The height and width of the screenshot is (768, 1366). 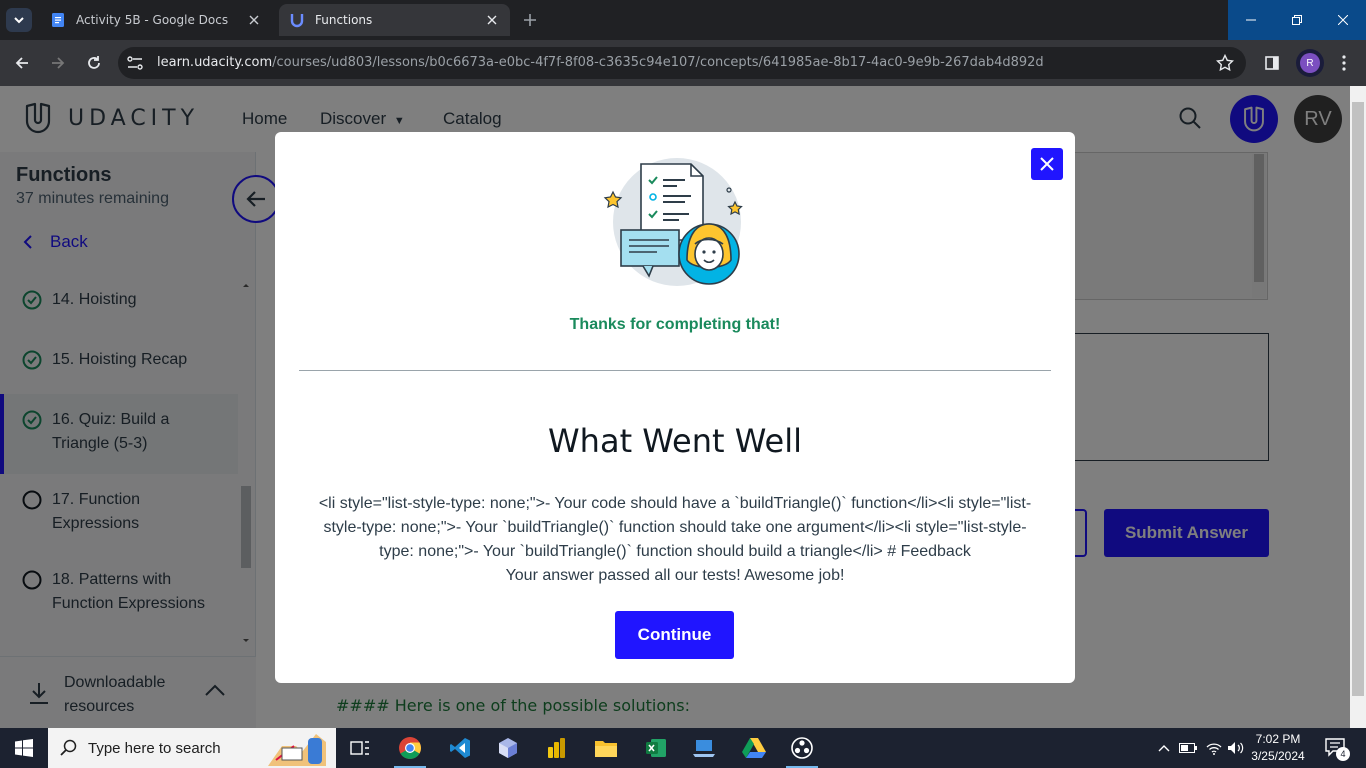 I want to click on side-panel-icon, so click(x=1272, y=63).